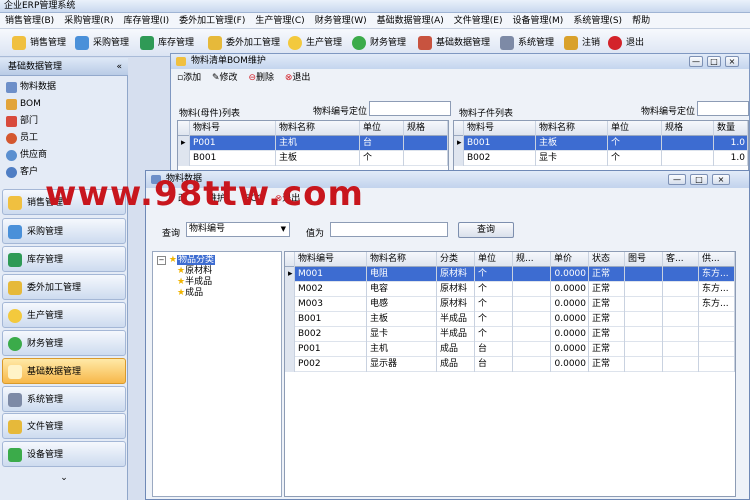 This screenshot has height=500, width=750. I want to click on sidebar-item-customer: 客户, so click(22, 172).